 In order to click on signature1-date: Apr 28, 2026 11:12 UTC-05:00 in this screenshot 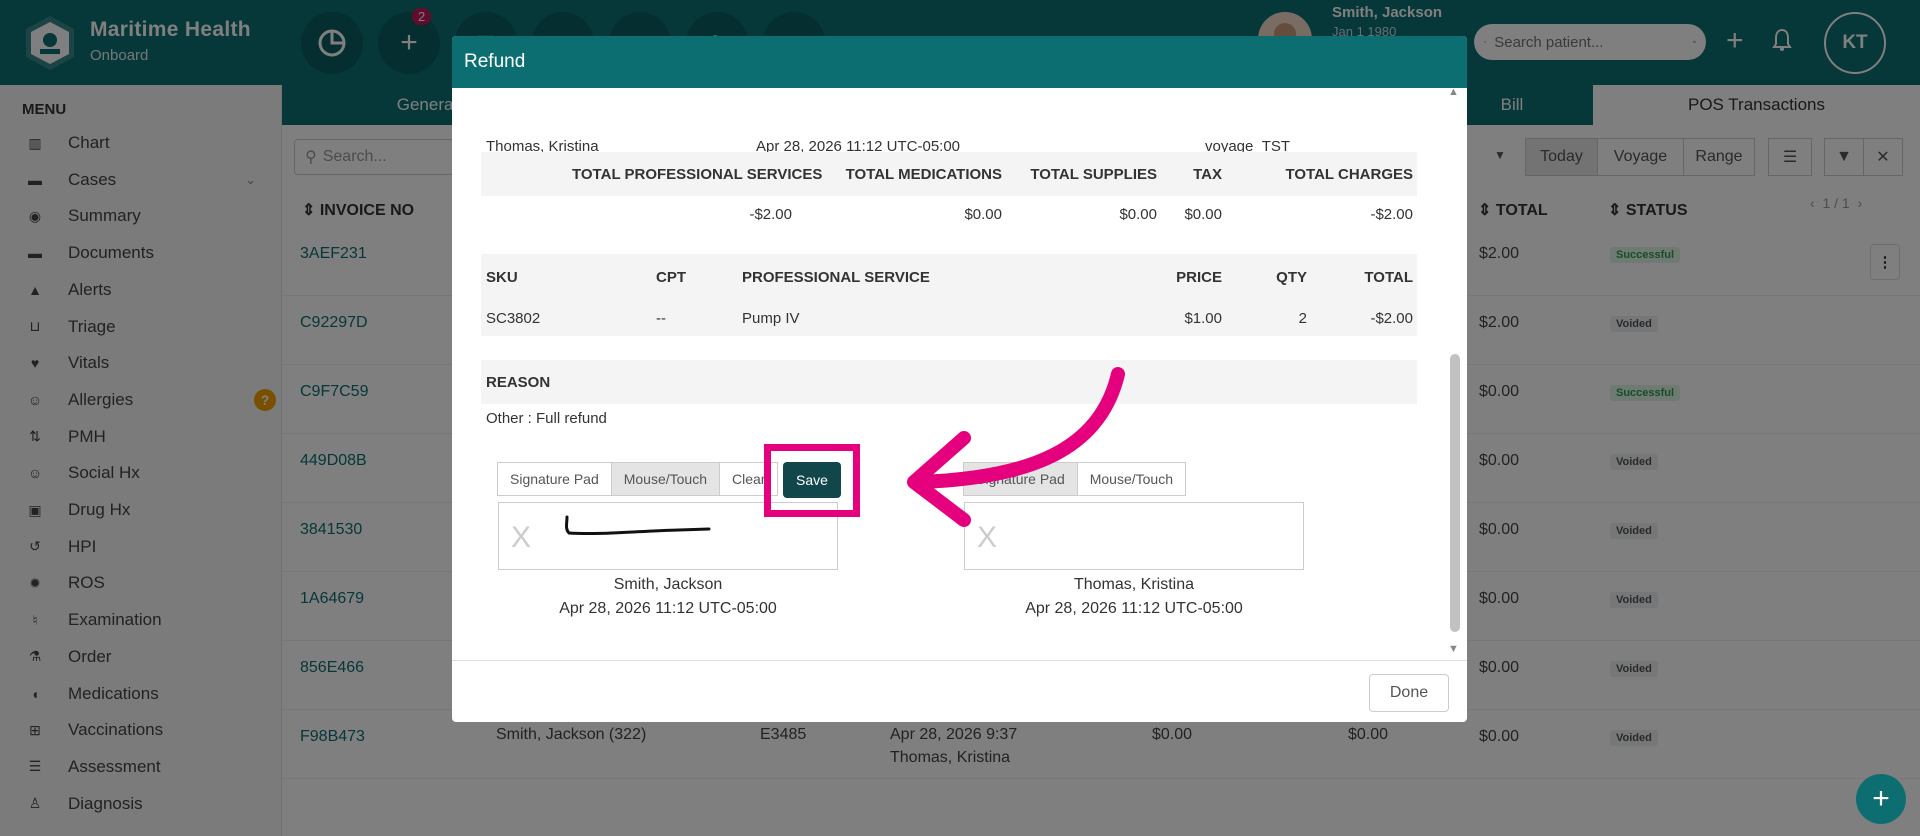, I will do `click(668, 608)`.